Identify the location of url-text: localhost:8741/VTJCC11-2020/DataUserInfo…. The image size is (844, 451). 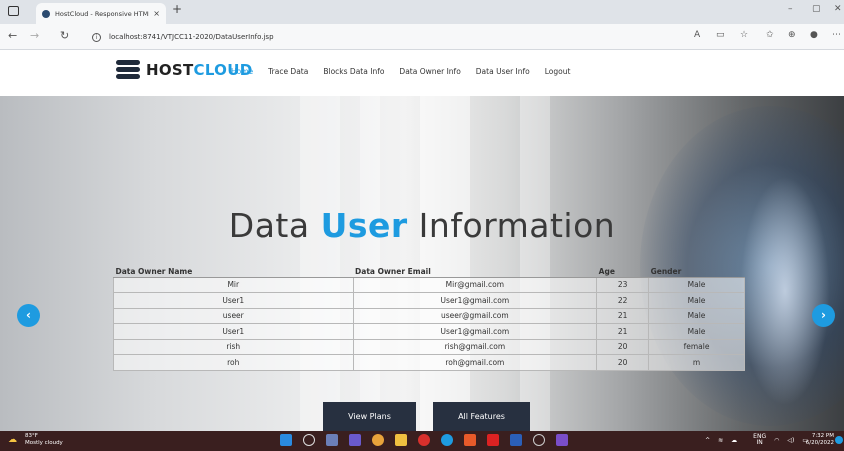
(191, 37).